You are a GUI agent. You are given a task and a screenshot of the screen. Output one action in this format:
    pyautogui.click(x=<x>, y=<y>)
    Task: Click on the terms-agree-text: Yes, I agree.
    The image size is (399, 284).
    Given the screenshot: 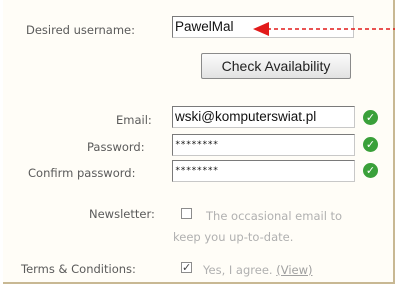 What is the action you would take?
    pyautogui.click(x=238, y=270)
    